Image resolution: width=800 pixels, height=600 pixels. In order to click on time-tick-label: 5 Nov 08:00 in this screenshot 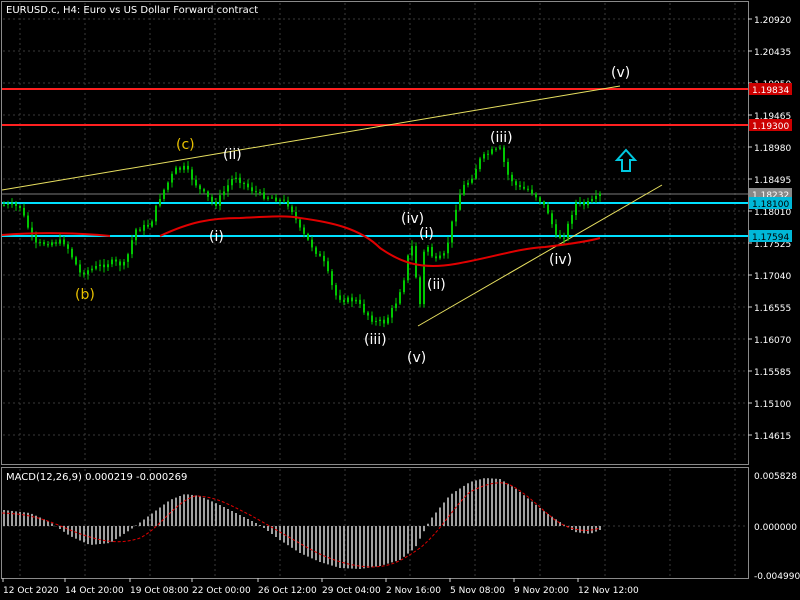, I will do `click(477, 591)`.